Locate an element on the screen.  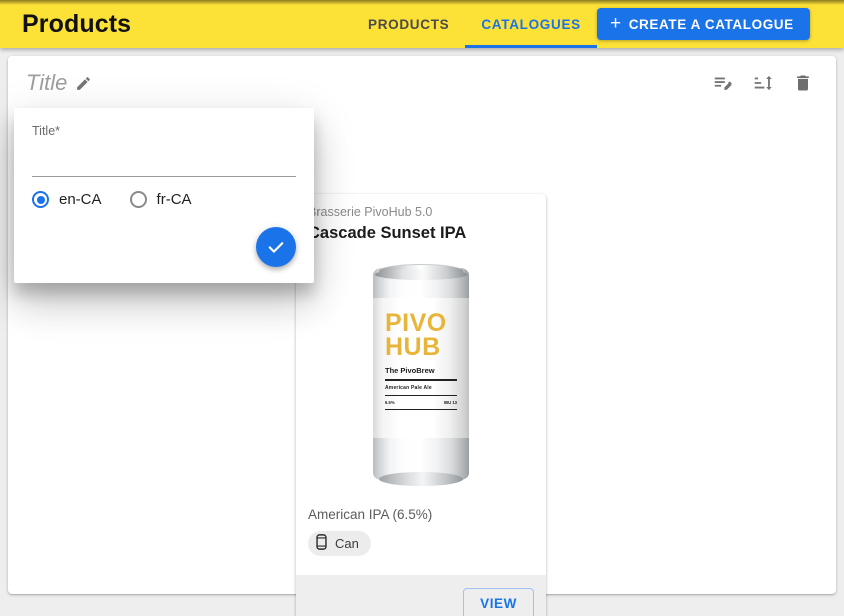
view-button: VIEW is located at coordinates (498, 601).